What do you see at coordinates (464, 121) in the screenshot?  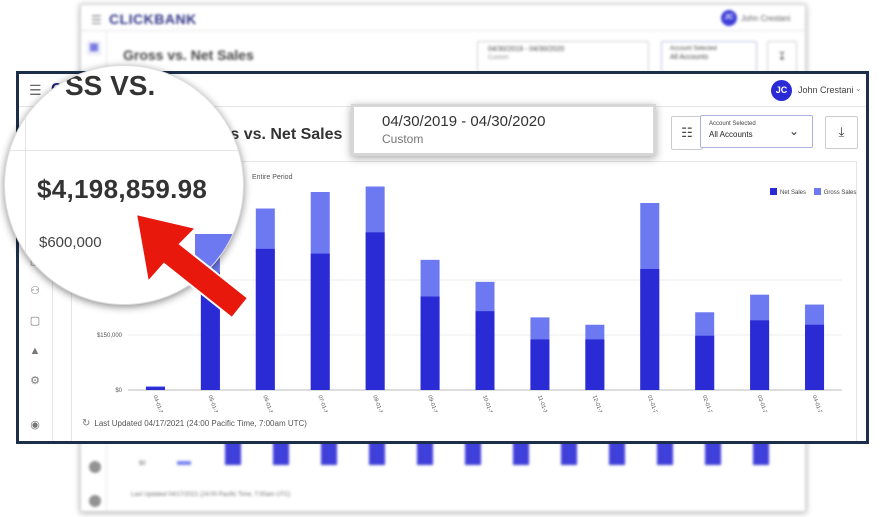 I see `date-range-value: 04/30/2019 - 04/30/2020` at bounding box center [464, 121].